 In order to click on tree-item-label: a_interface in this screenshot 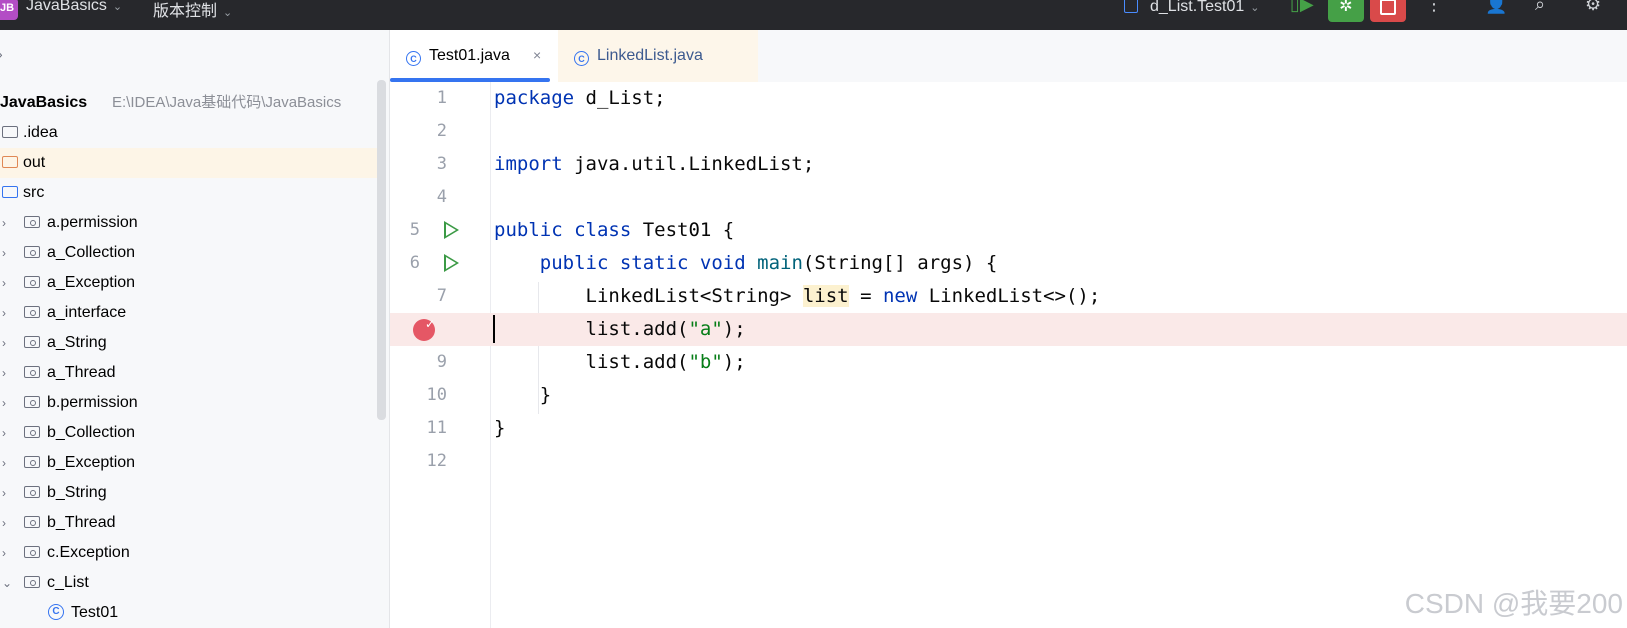, I will do `click(87, 312)`.